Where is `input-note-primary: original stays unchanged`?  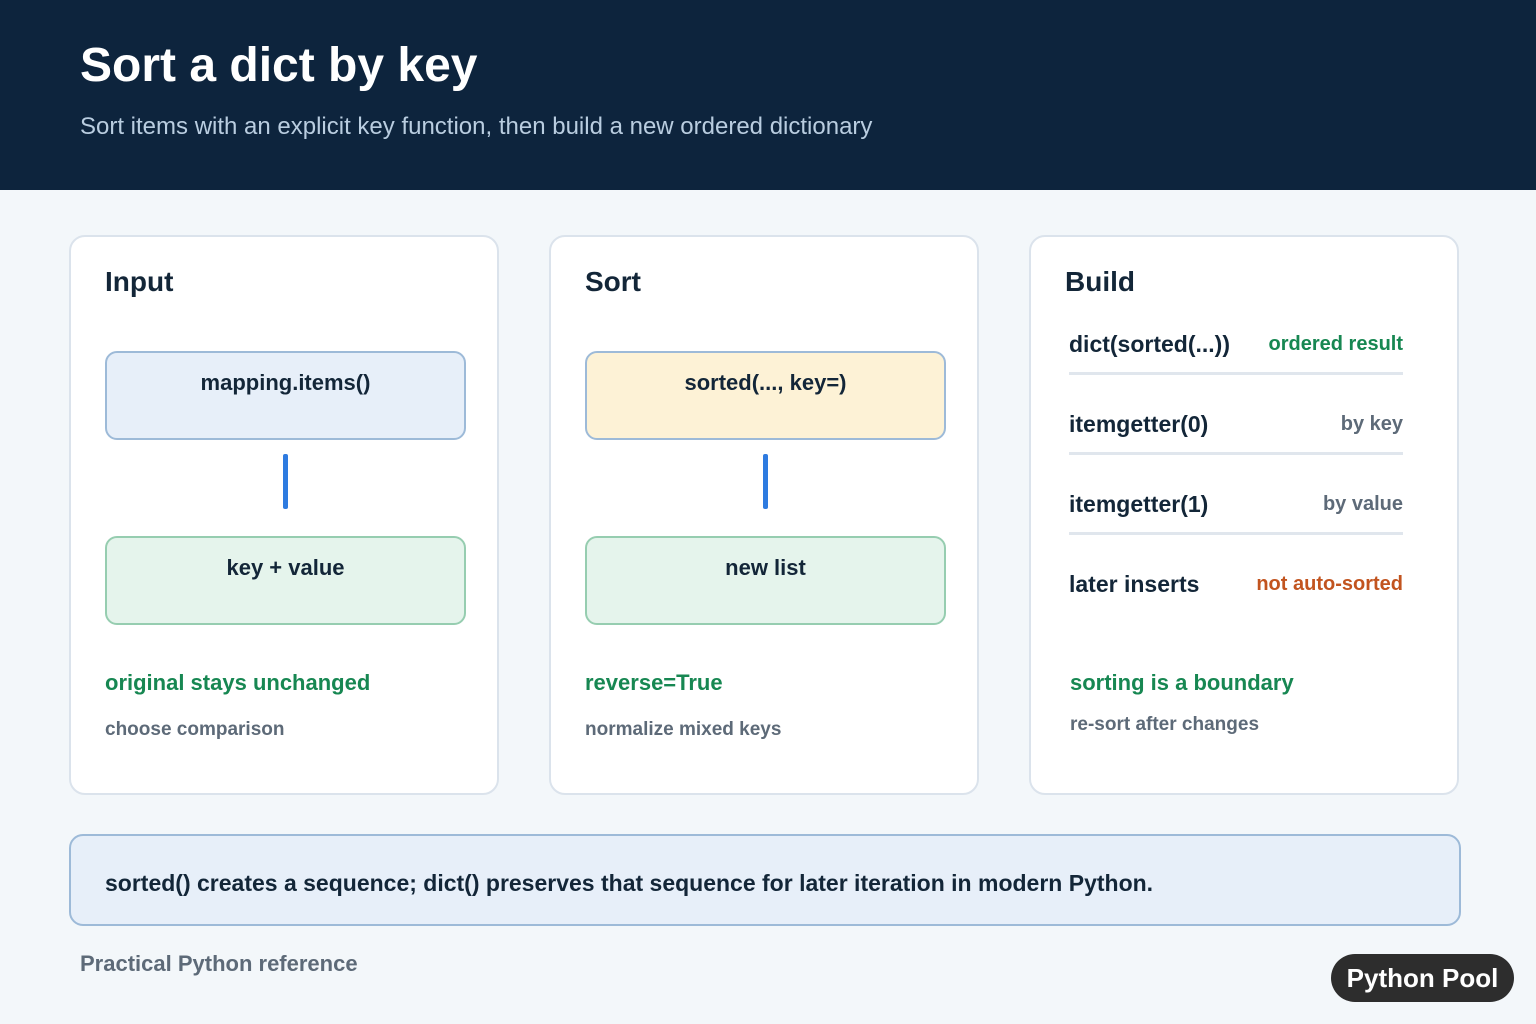 input-note-primary: original stays unchanged is located at coordinates (238, 682).